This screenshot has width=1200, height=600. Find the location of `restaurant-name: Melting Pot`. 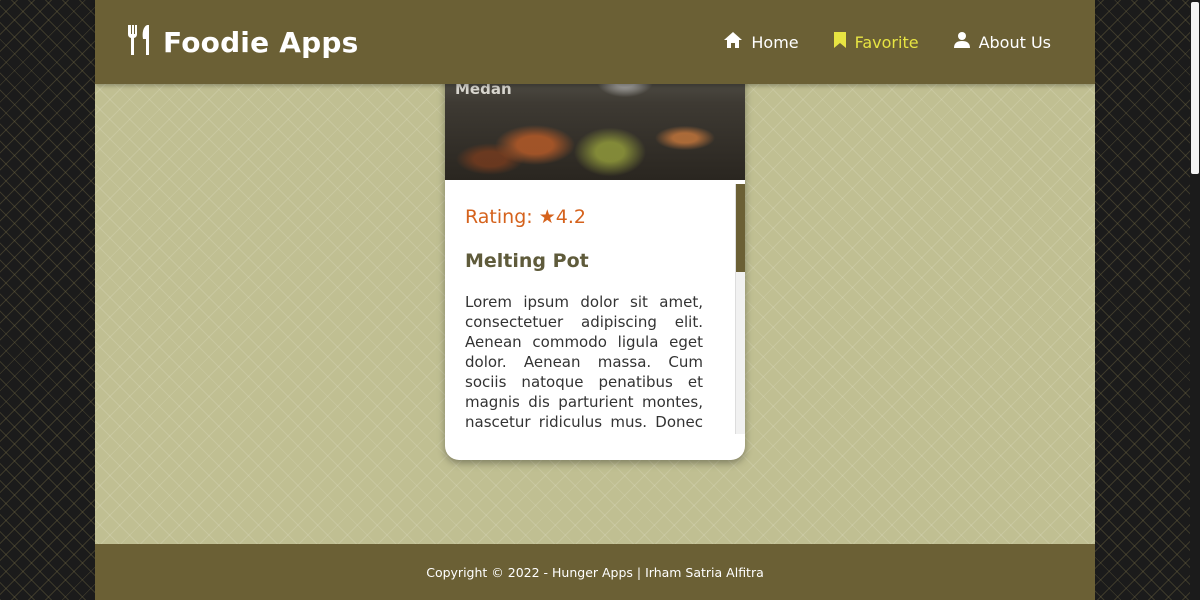

restaurant-name: Melting Pot is located at coordinates (584, 261).